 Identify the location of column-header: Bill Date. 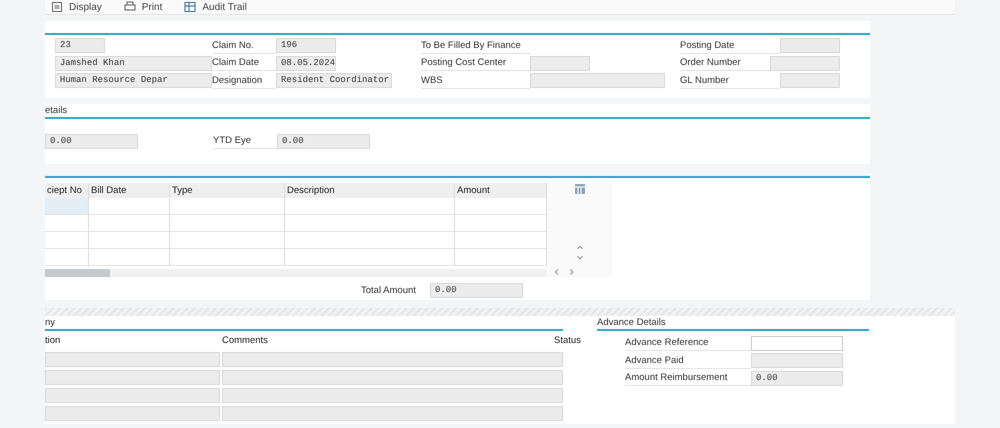
(129, 190).